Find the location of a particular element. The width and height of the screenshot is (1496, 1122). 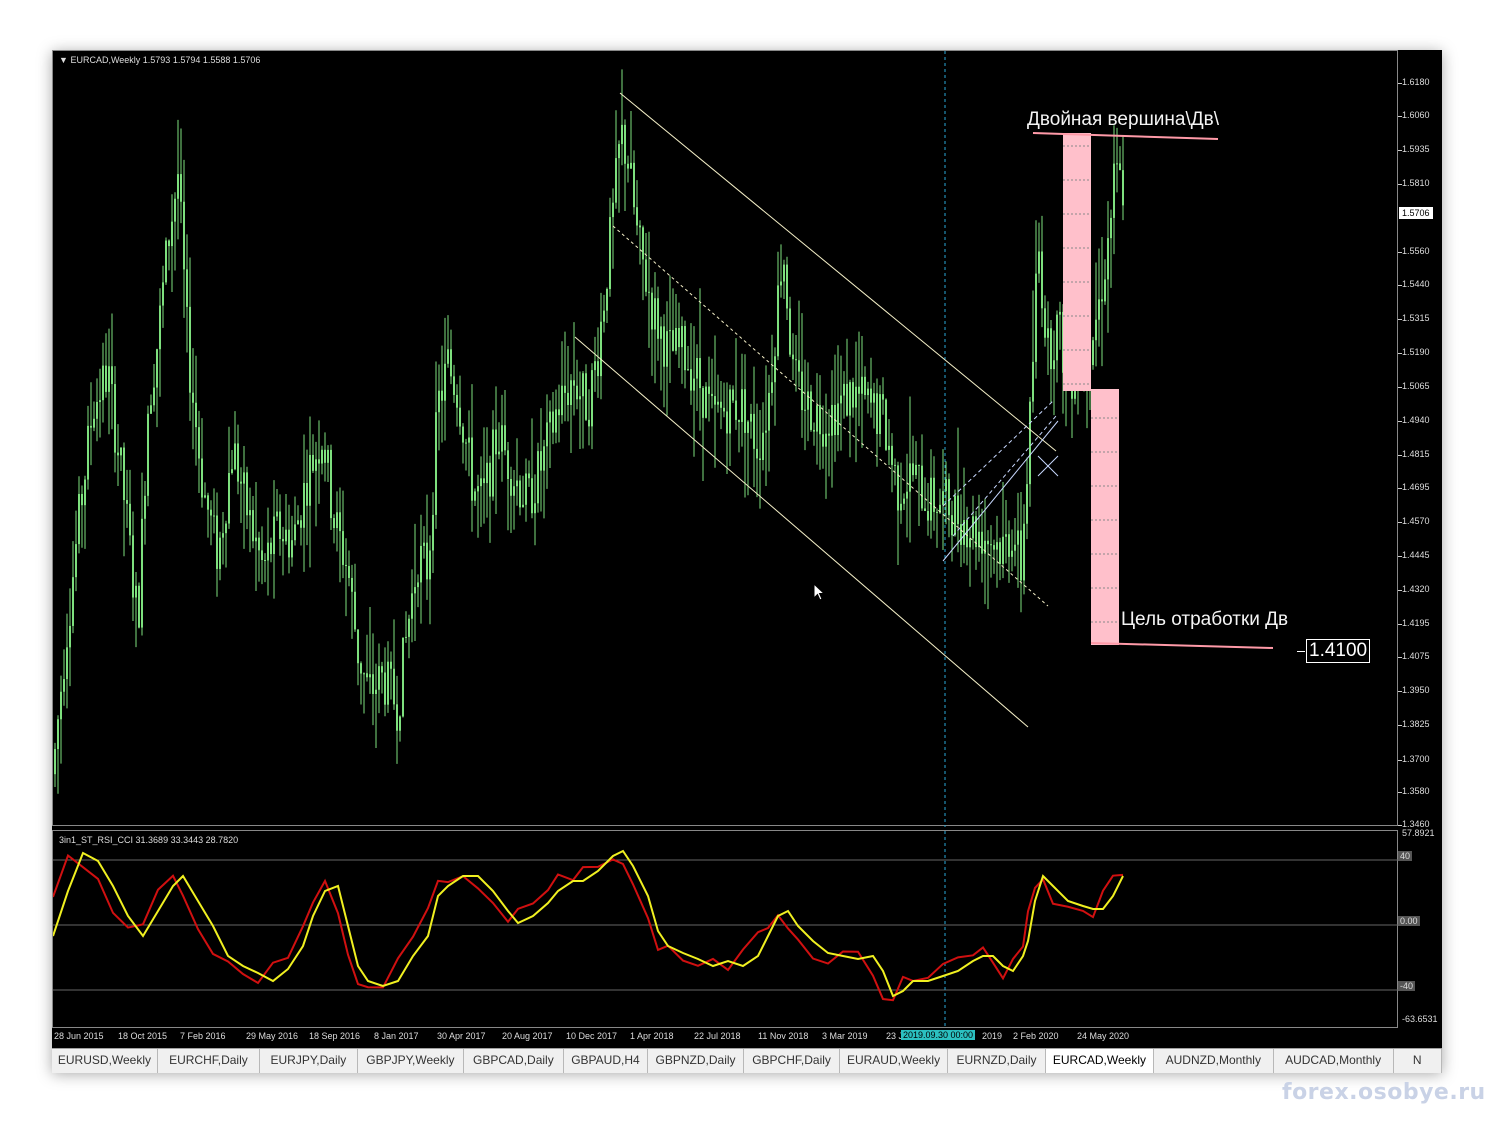

indicator-scale: 57.8921 40 0.00 -40 -63.6531 is located at coordinates (1420, 928).